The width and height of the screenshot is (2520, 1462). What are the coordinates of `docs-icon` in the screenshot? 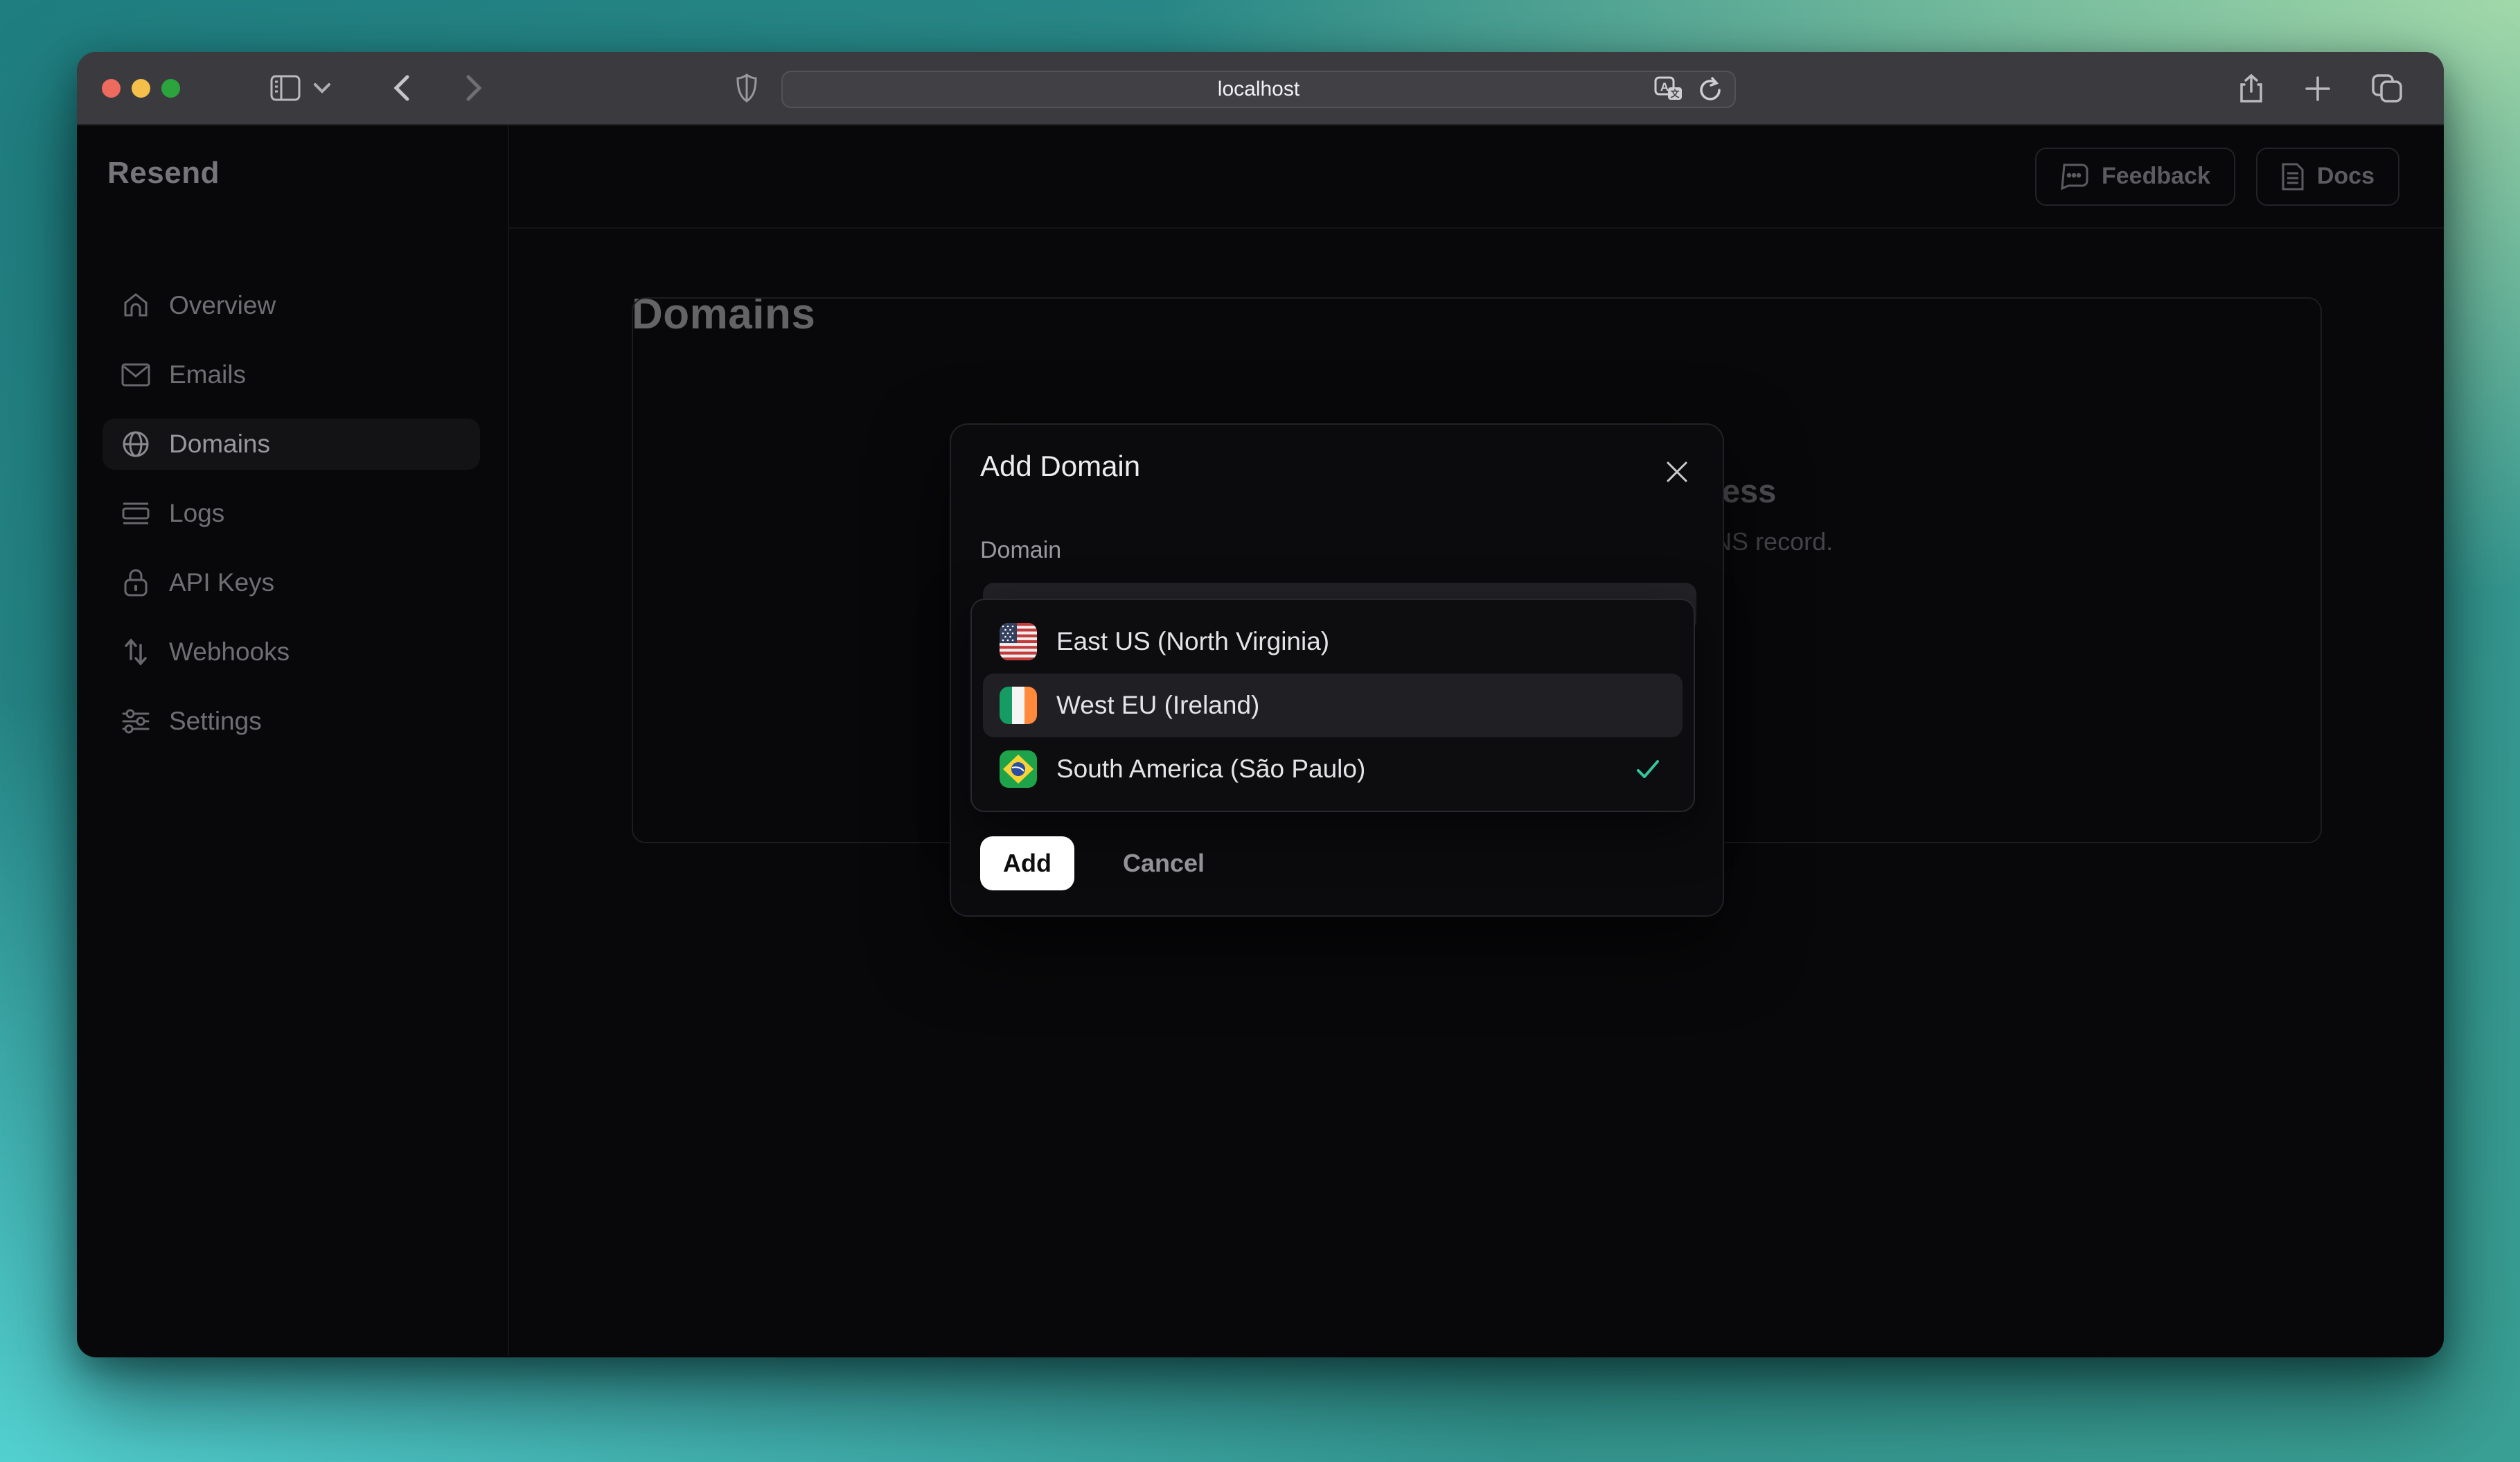 It's located at (2293, 177).